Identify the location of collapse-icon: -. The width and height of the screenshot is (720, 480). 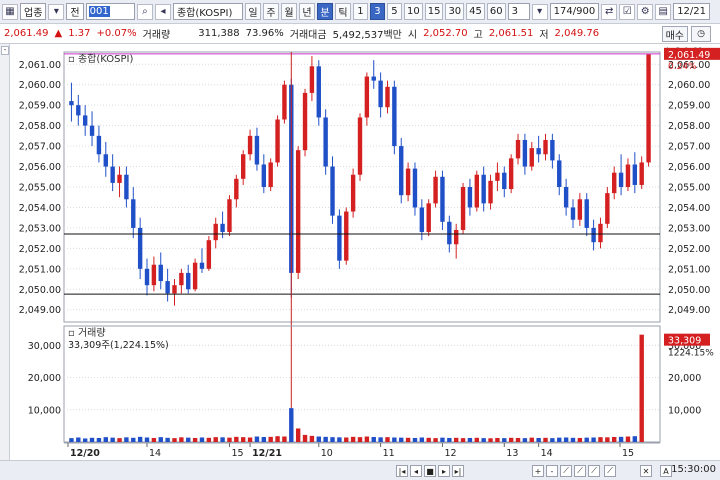
(5, 50).